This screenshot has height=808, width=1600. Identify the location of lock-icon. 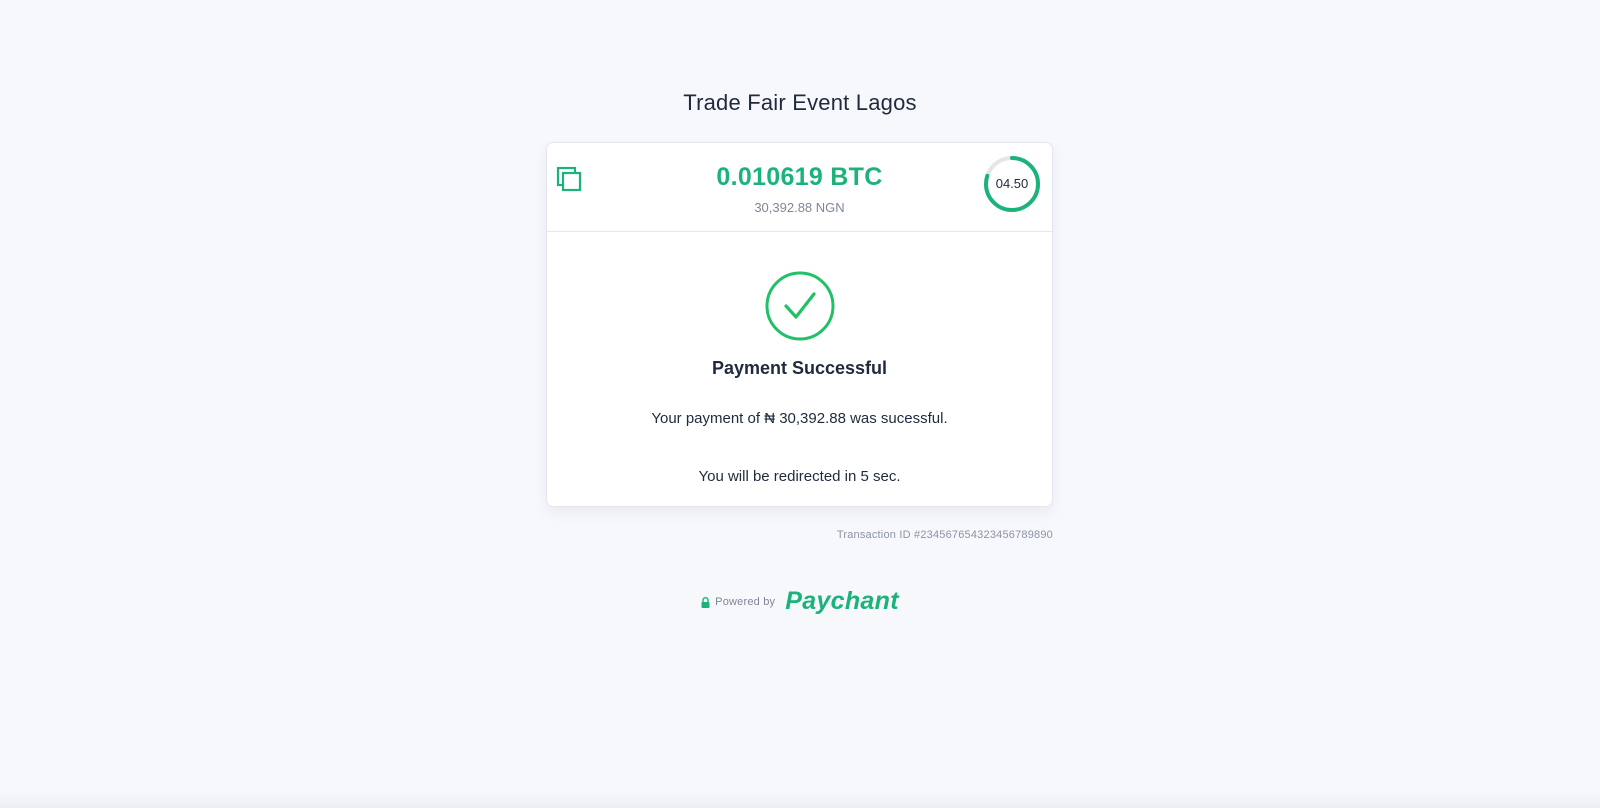
(705, 602).